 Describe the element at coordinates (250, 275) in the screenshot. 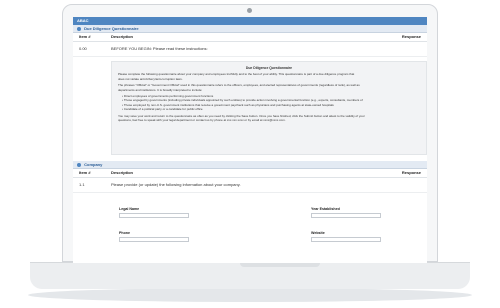

I see `laptop-base` at that location.